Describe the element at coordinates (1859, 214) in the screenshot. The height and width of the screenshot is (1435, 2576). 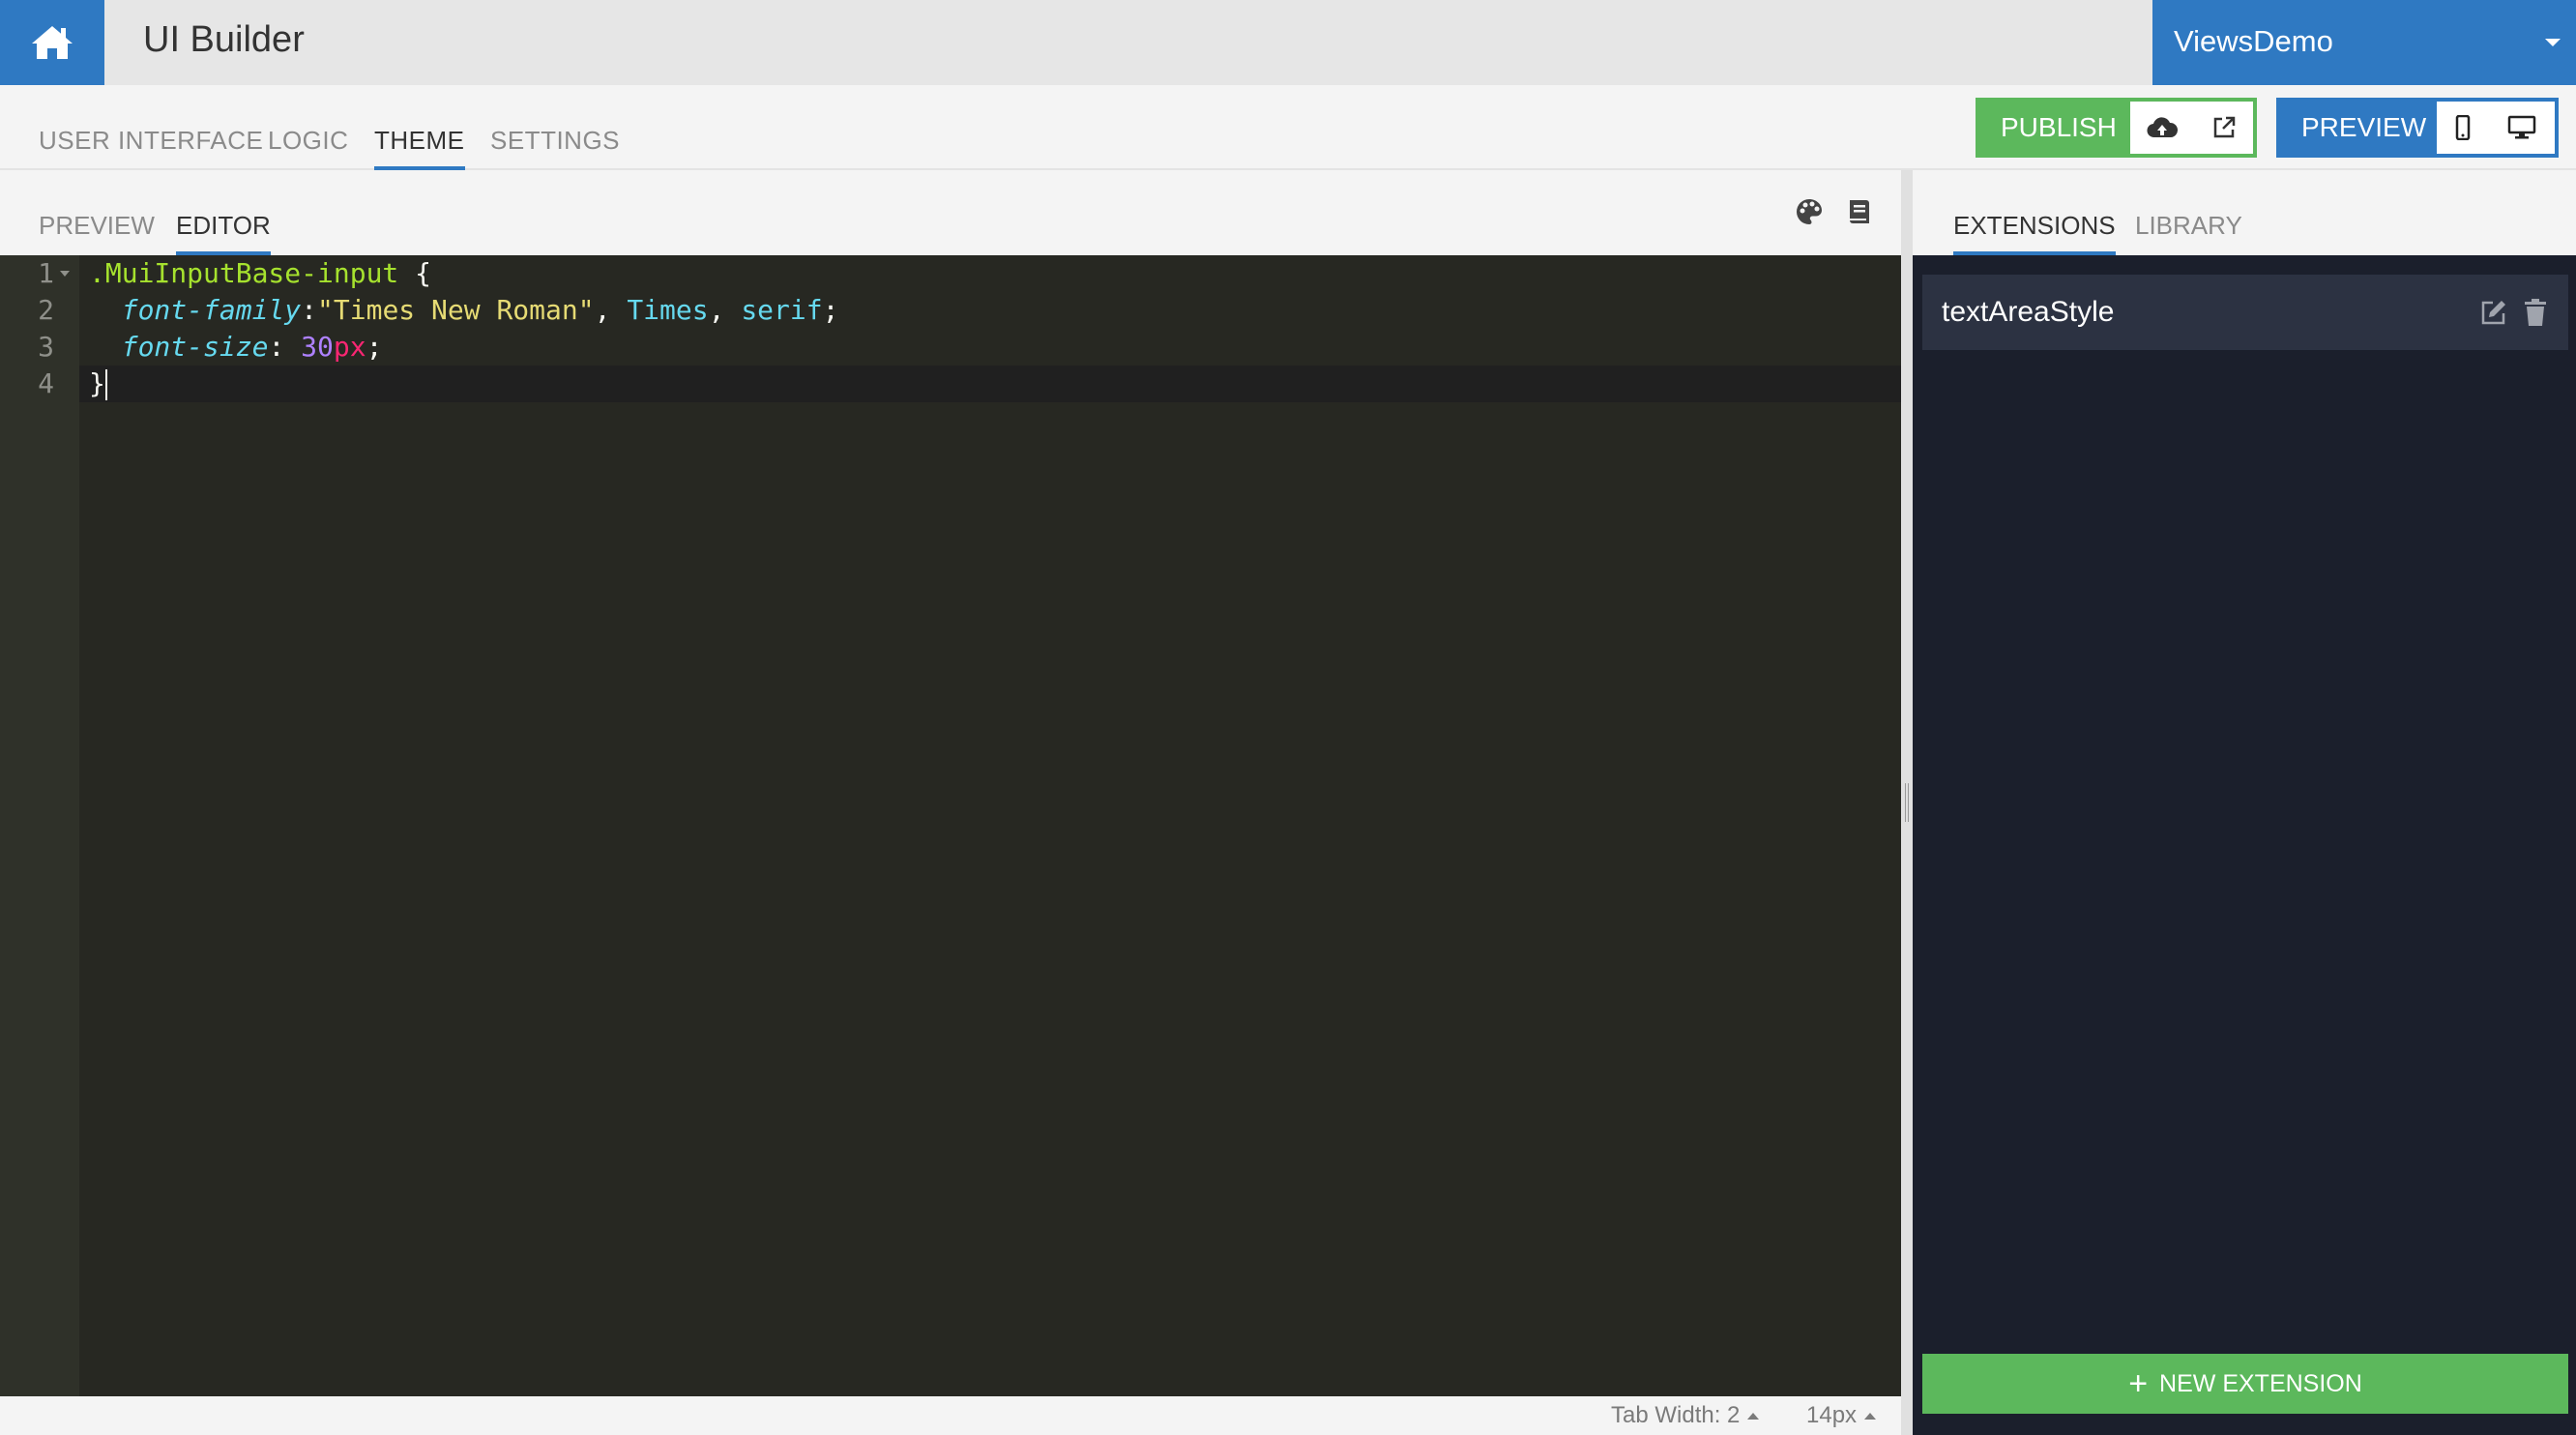
I see `book-icon` at that location.